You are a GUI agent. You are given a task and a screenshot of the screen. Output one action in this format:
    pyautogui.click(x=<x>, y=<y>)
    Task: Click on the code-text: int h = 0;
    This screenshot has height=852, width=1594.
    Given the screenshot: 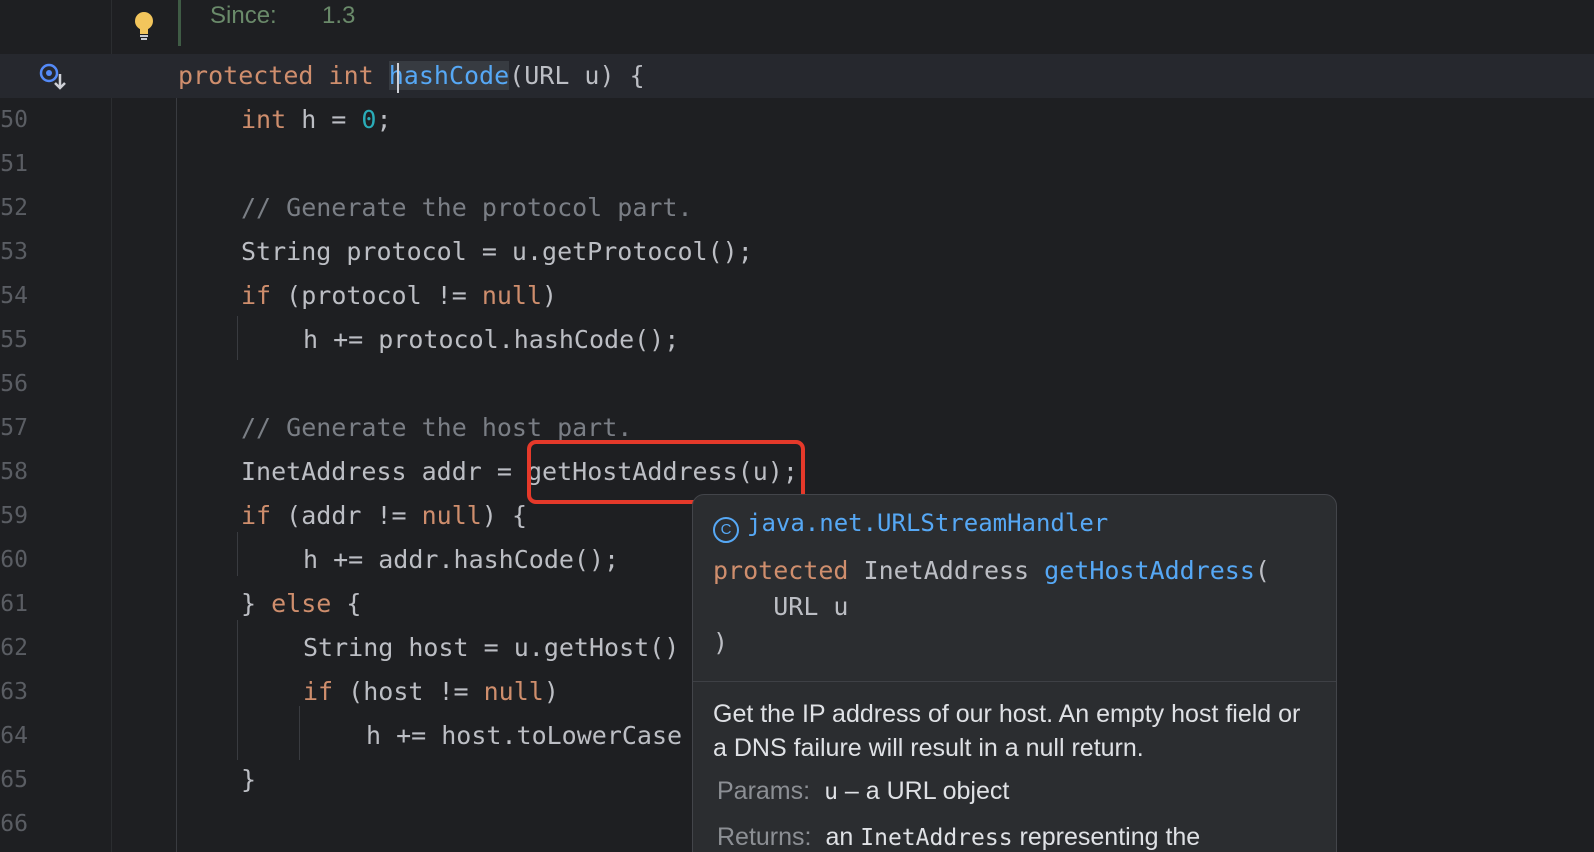 What is the action you would take?
    pyautogui.click(x=316, y=120)
    